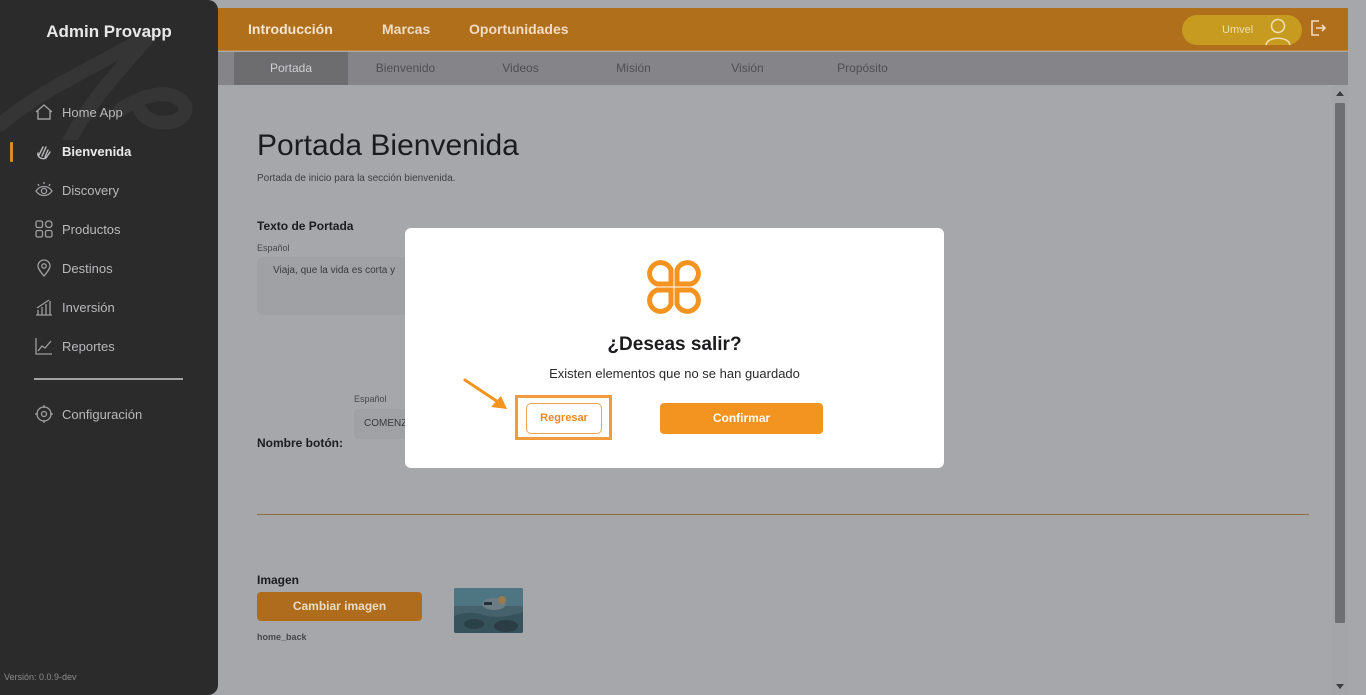 Image resolution: width=1366 pixels, height=695 pixels. I want to click on subtab-proposito: Propósito, so click(862, 68).